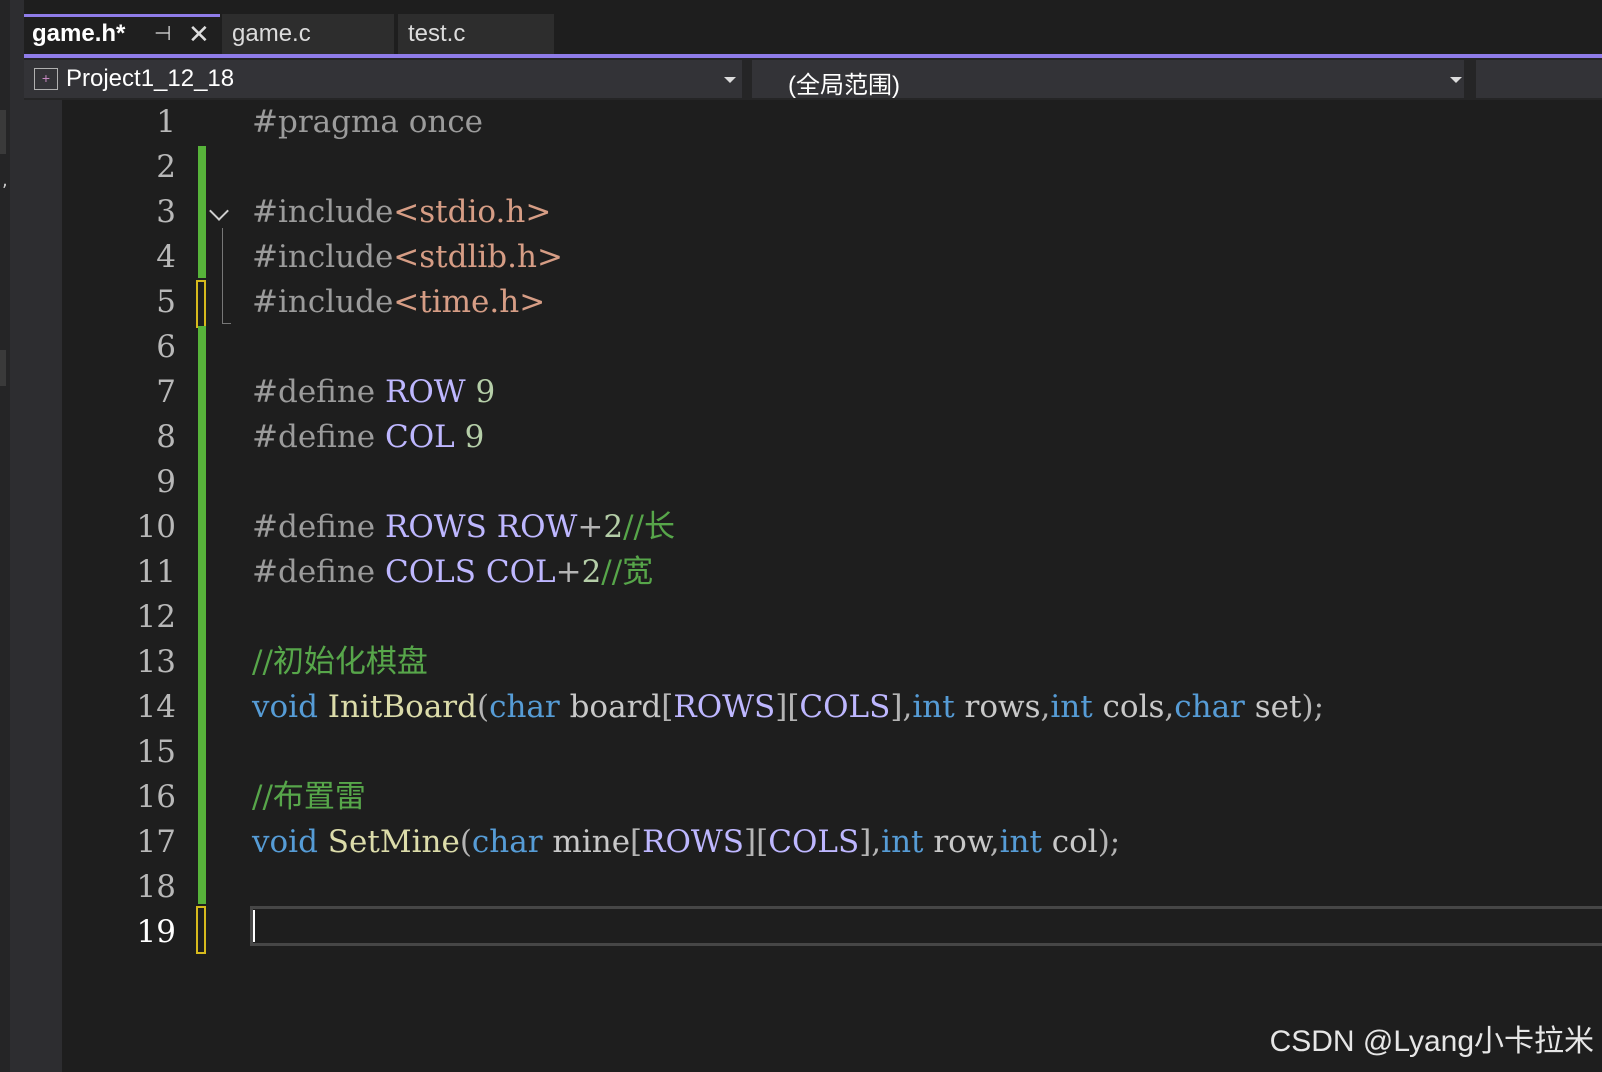  What do you see at coordinates (649, 527) in the screenshot?
I see `comment: //长` at bounding box center [649, 527].